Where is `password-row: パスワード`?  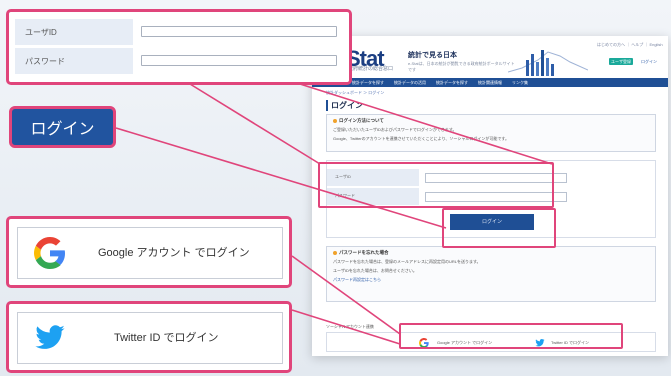 password-row: パスワード is located at coordinates (74, 61).